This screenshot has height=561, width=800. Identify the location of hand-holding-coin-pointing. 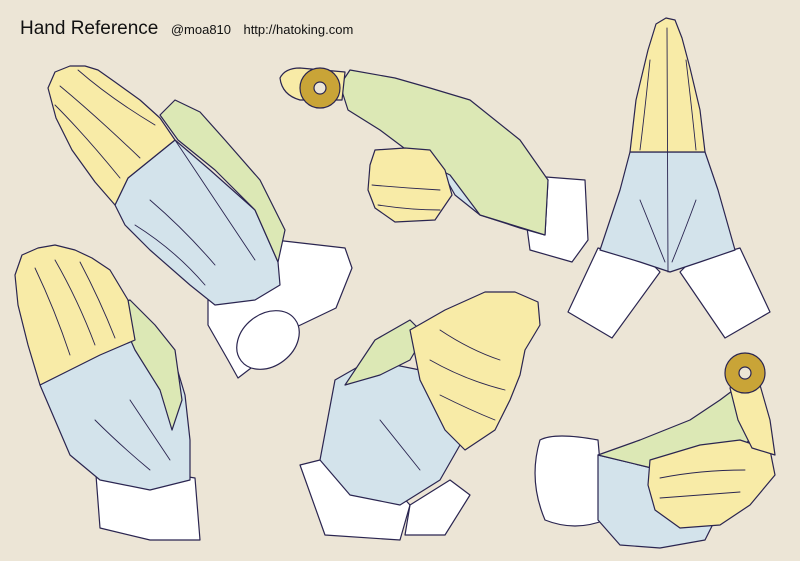
(434, 165).